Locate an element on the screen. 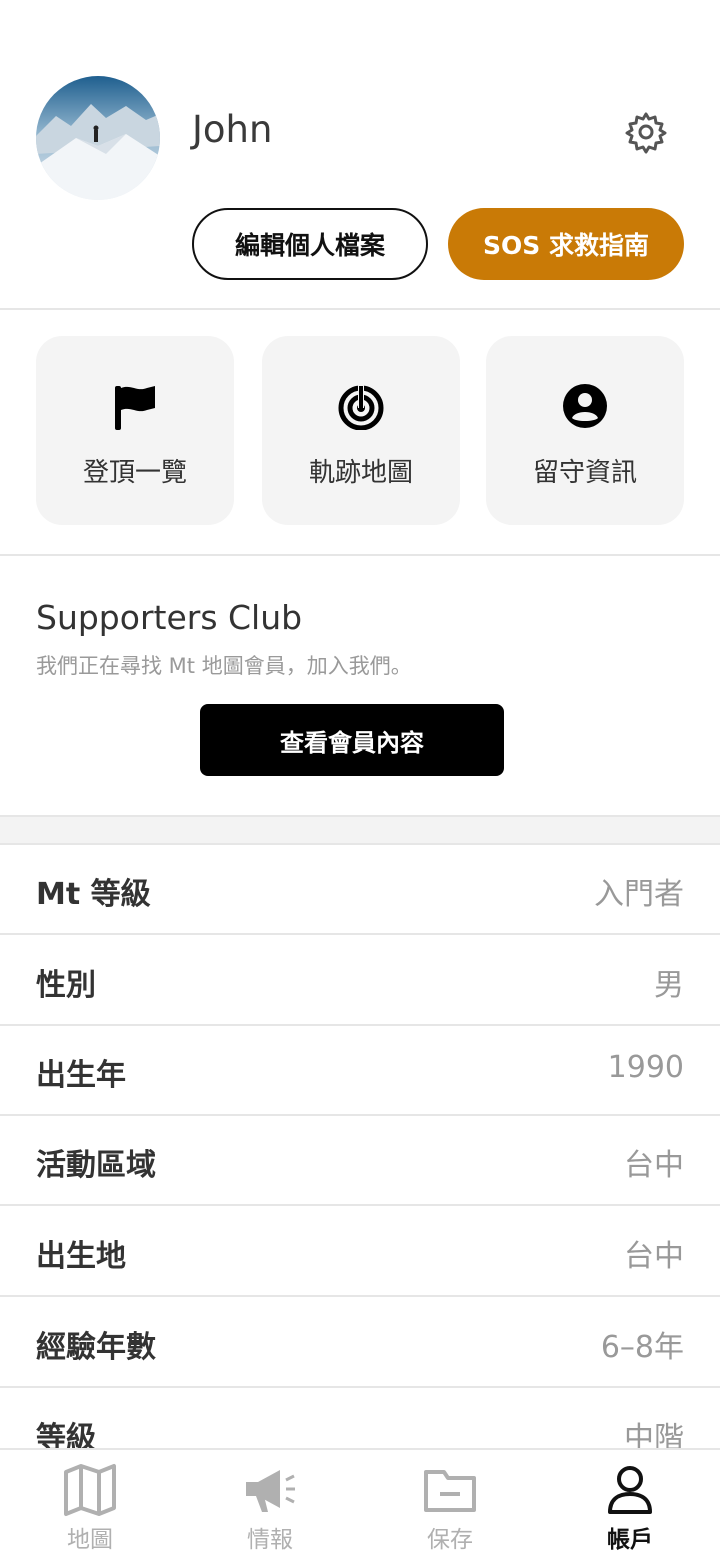 This screenshot has height=1560, width=720. row-label: 性別 is located at coordinates (66, 985).